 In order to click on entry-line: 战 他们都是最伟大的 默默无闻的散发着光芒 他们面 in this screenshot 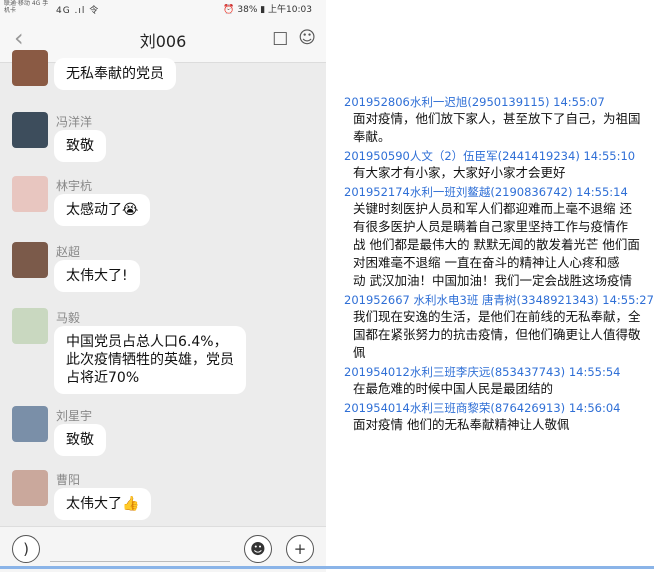, I will do `click(496, 244)`.